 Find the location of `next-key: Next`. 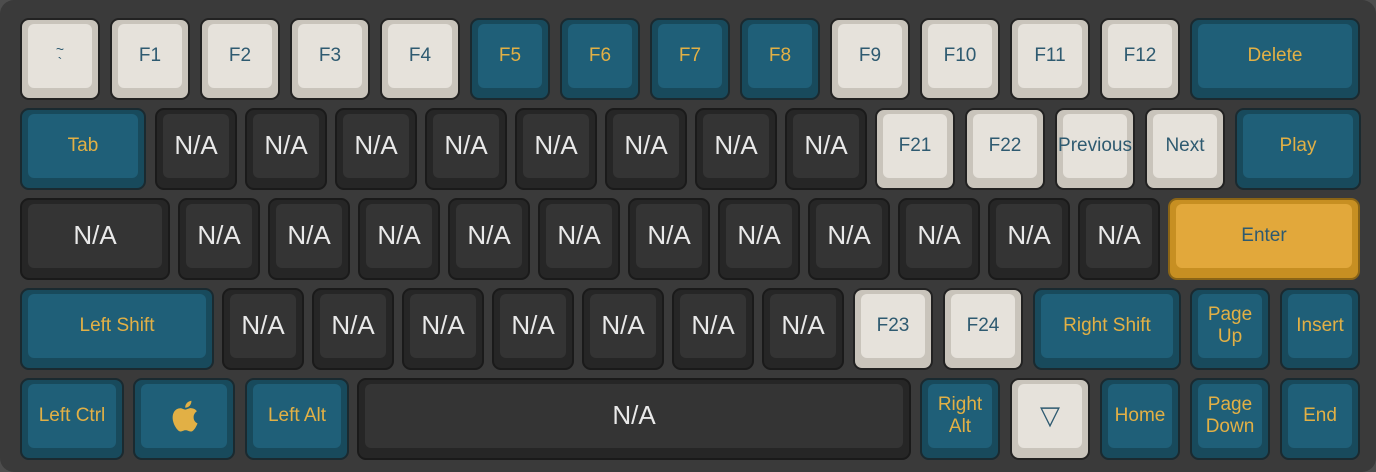

next-key: Next is located at coordinates (1185, 149).